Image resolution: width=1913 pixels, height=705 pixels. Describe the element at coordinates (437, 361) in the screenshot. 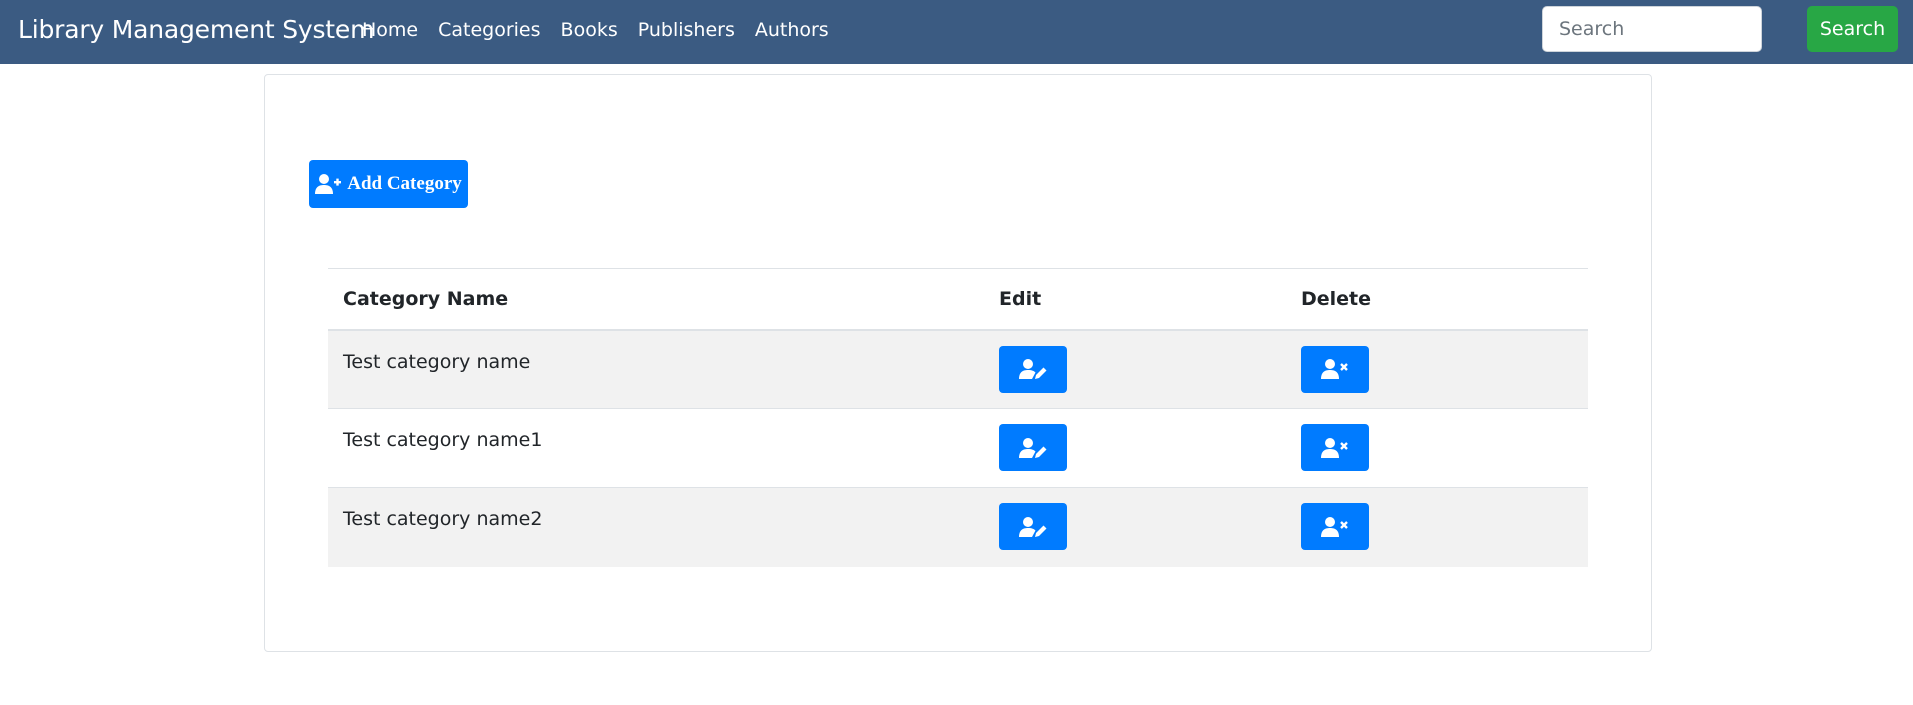

I see `category-name: Test category name` at that location.